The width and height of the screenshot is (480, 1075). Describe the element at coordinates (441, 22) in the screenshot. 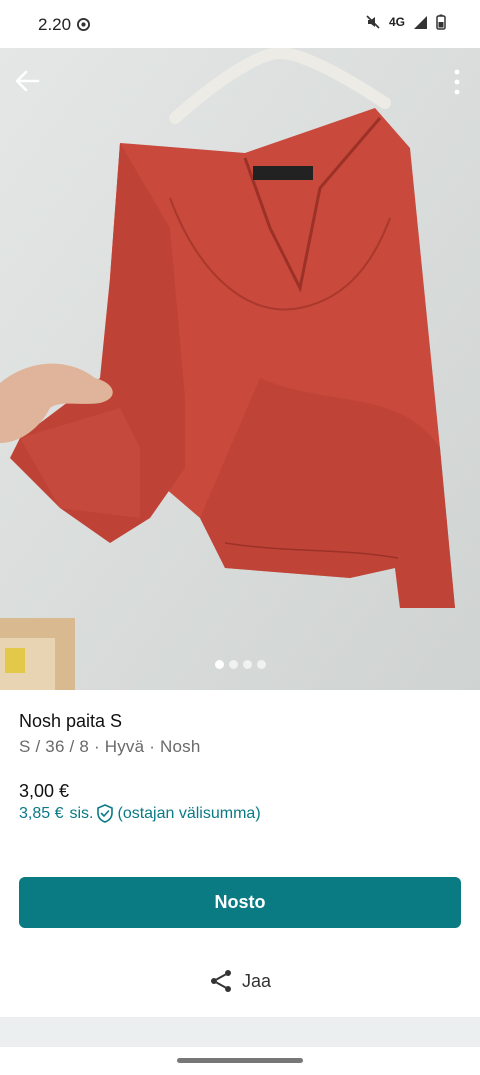

I see `battery-icon` at that location.